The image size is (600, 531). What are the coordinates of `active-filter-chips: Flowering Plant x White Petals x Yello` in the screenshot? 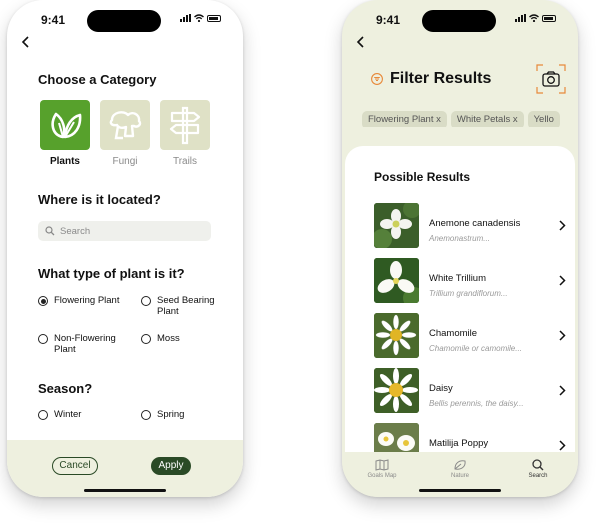 It's located at (470, 118).